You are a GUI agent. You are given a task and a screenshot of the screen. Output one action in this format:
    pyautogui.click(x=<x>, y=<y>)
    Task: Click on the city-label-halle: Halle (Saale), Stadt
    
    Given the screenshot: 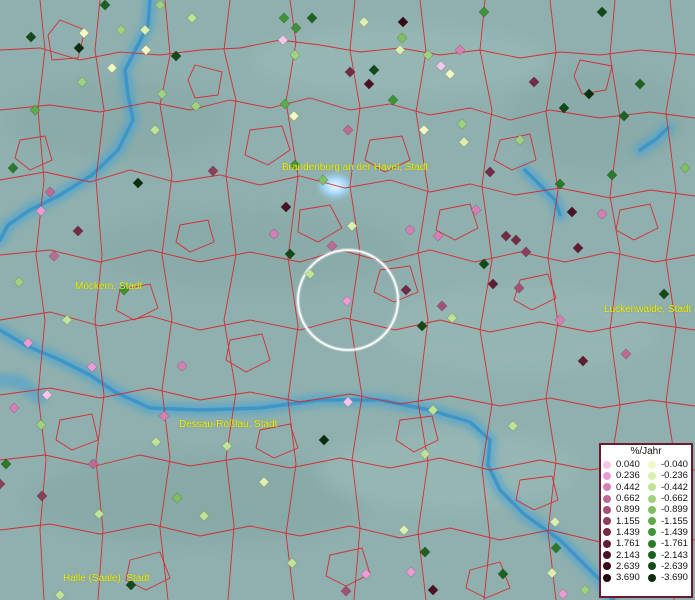 What is the action you would take?
    pyautogui.click(x=106, y=578)
    